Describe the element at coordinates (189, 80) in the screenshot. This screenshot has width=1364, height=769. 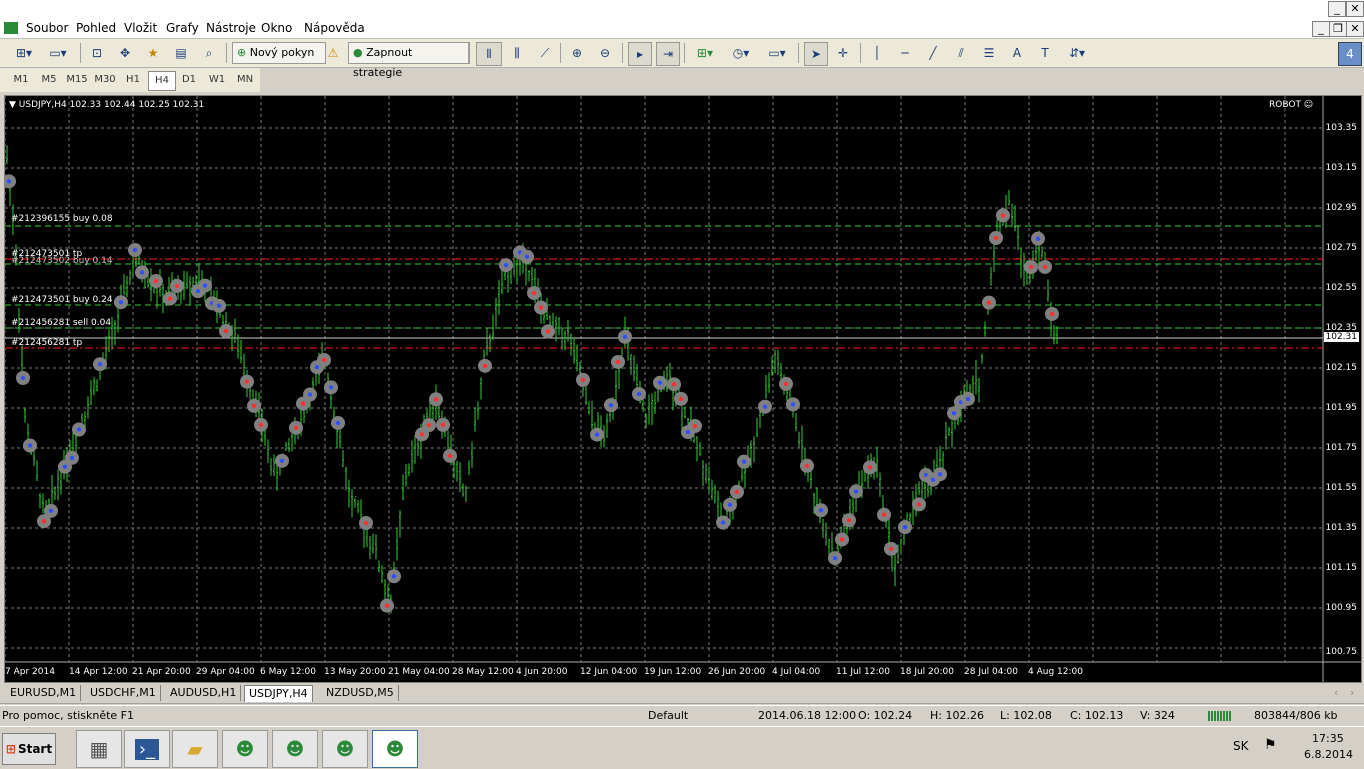
I see `tf-d1: D1` at that location.